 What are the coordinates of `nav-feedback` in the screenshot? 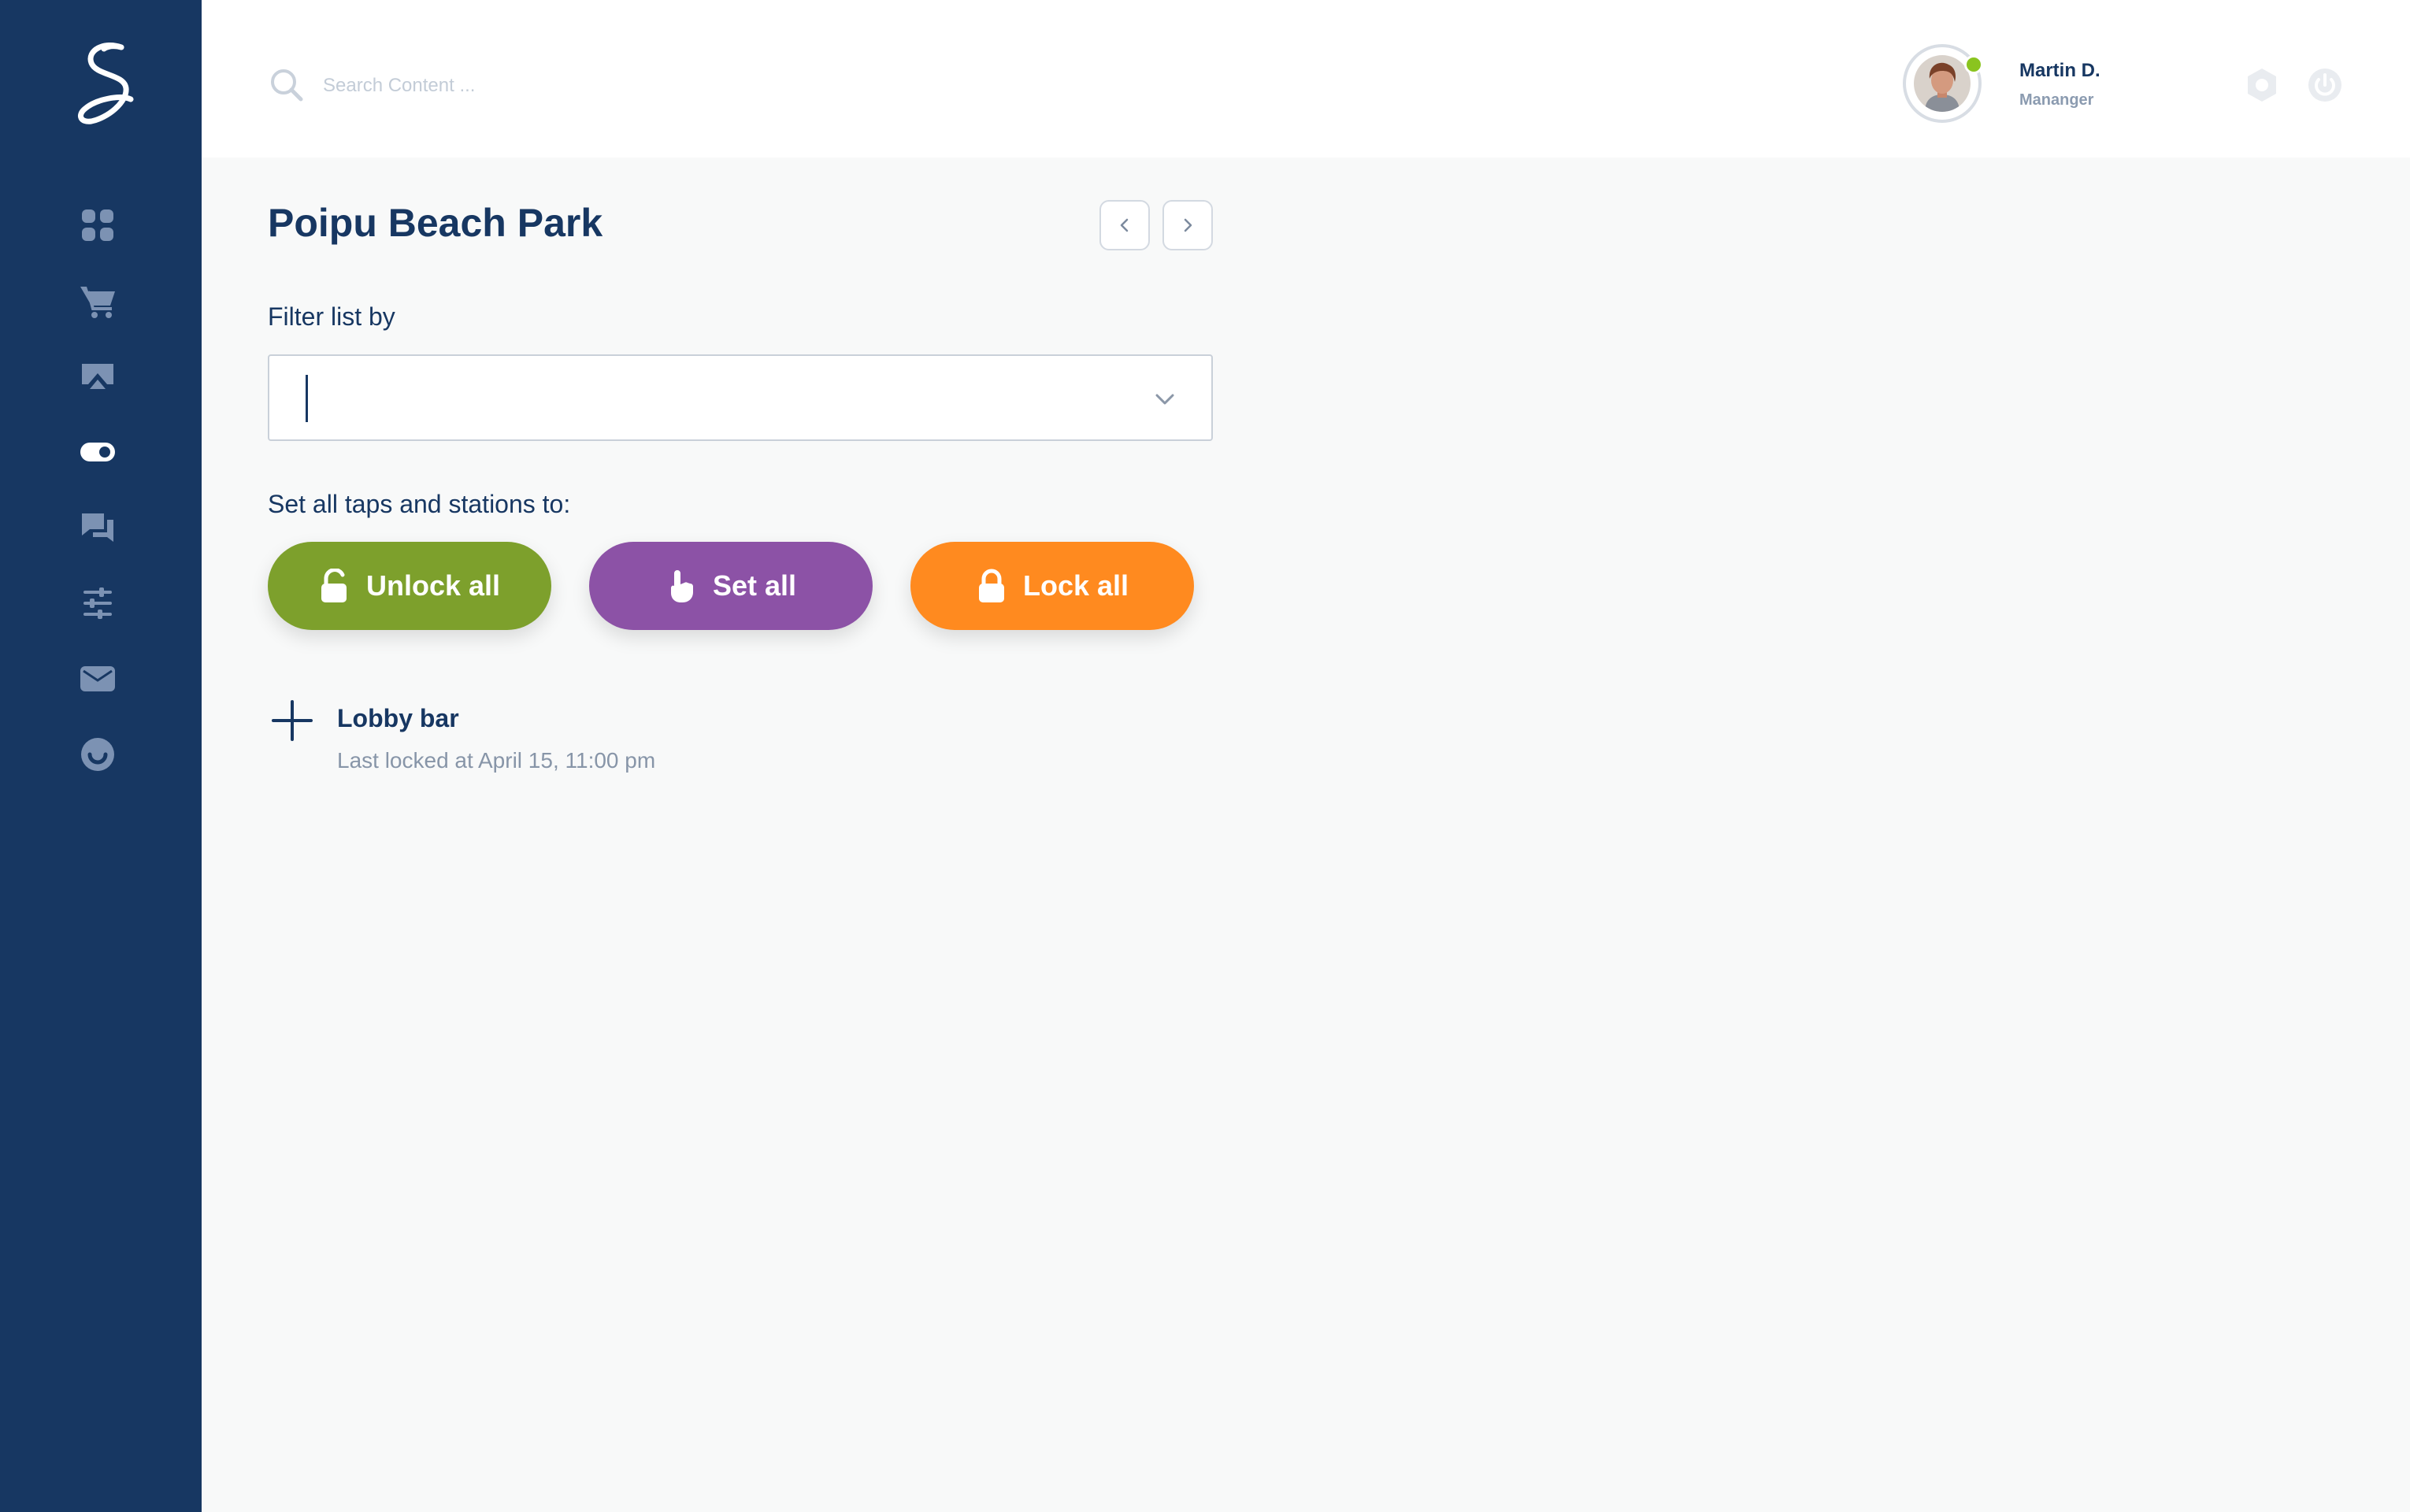 It's located at (97, 754).